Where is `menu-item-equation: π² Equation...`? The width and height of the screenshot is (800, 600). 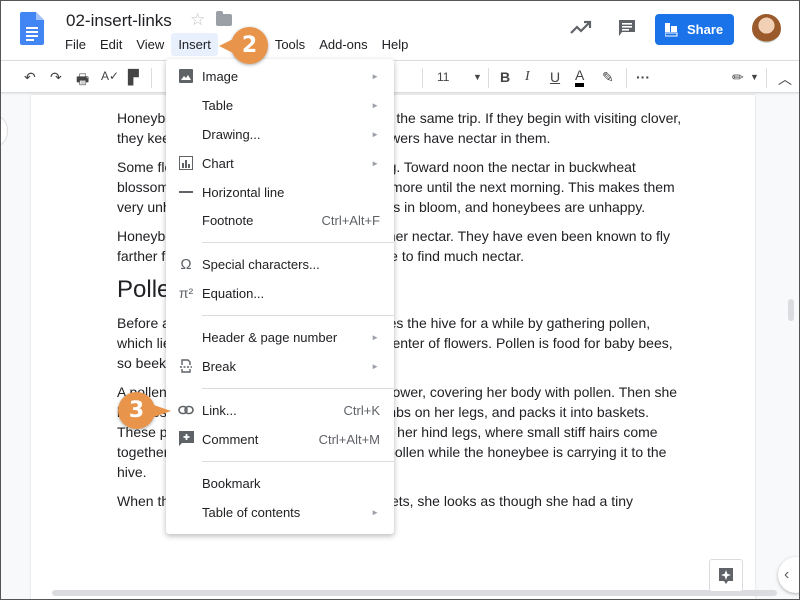
menu-item-equation: π² Equation... is located at coordinates (280, 293).